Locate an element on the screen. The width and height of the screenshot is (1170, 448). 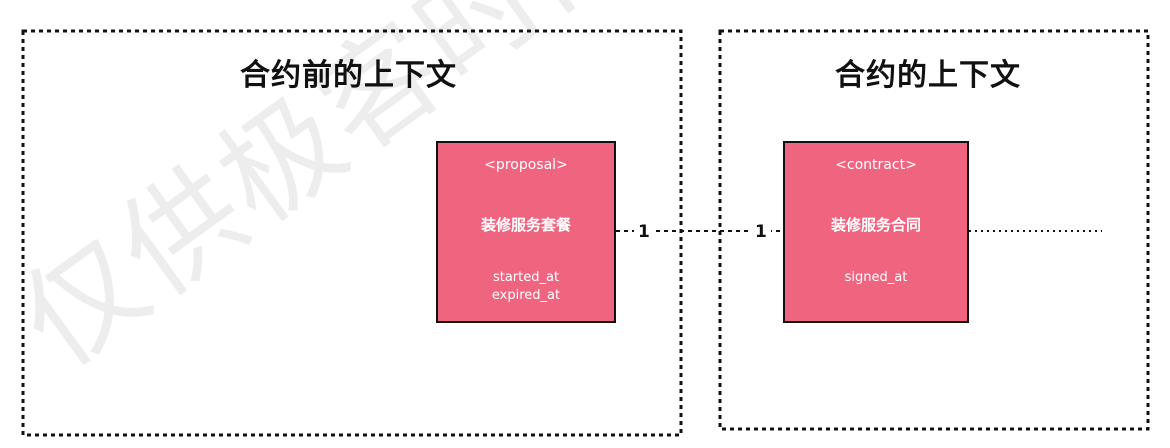
contract-entity: <contract> 装修服务合同 signed_at is located at coordinates (876, 232).